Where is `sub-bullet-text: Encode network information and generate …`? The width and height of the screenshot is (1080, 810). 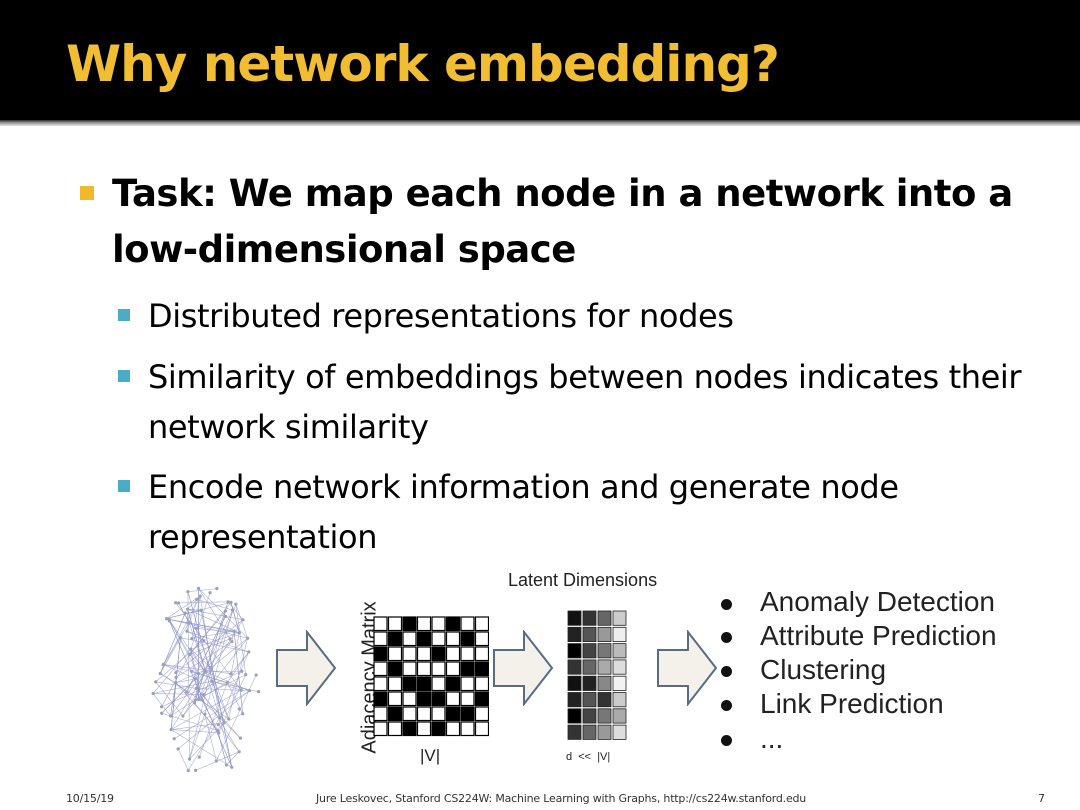 sub-bullet-text: Encode network information and generate … is located at coordinates (523, 512).